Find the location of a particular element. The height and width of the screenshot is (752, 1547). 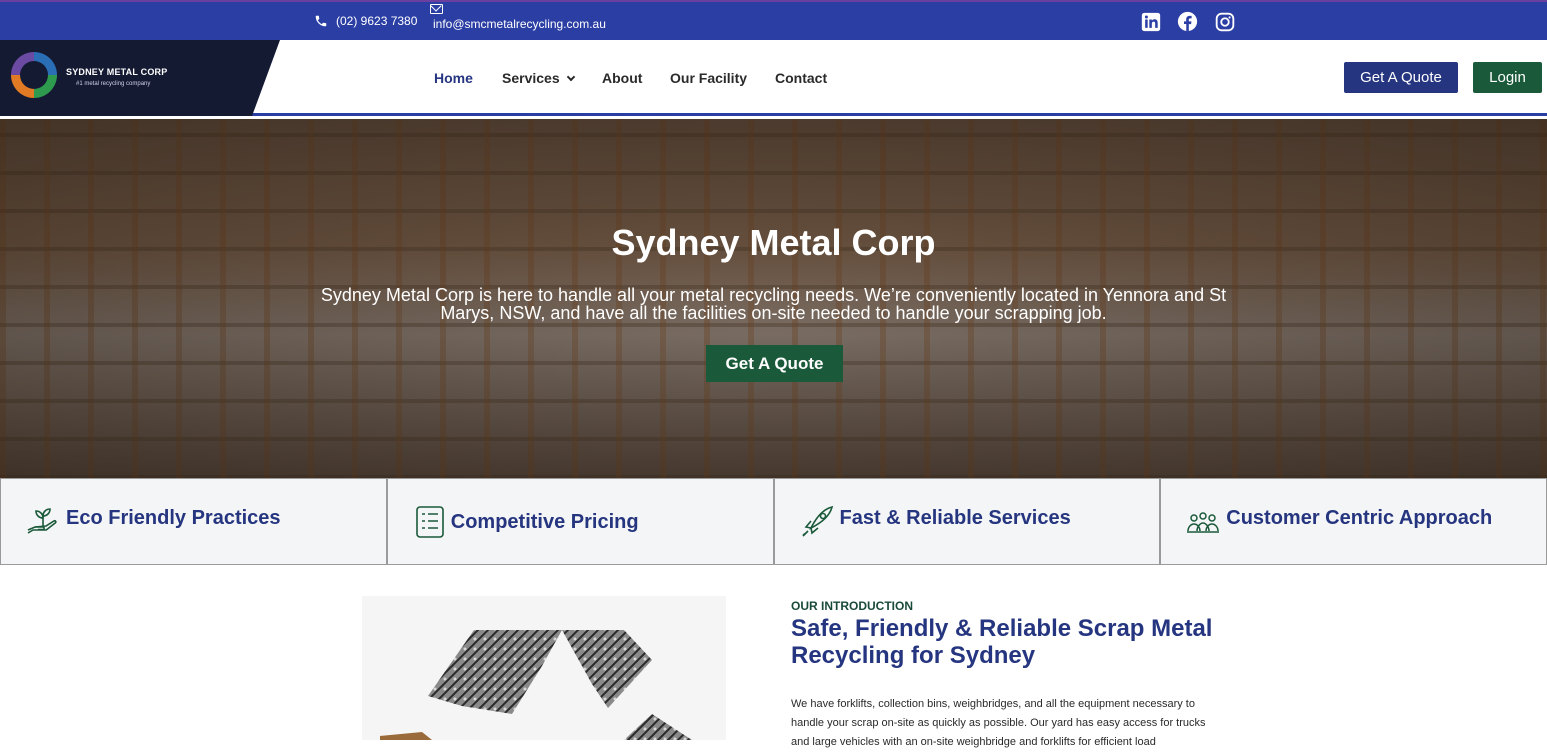

facebook-icon is located at coordinates (1187, 21).